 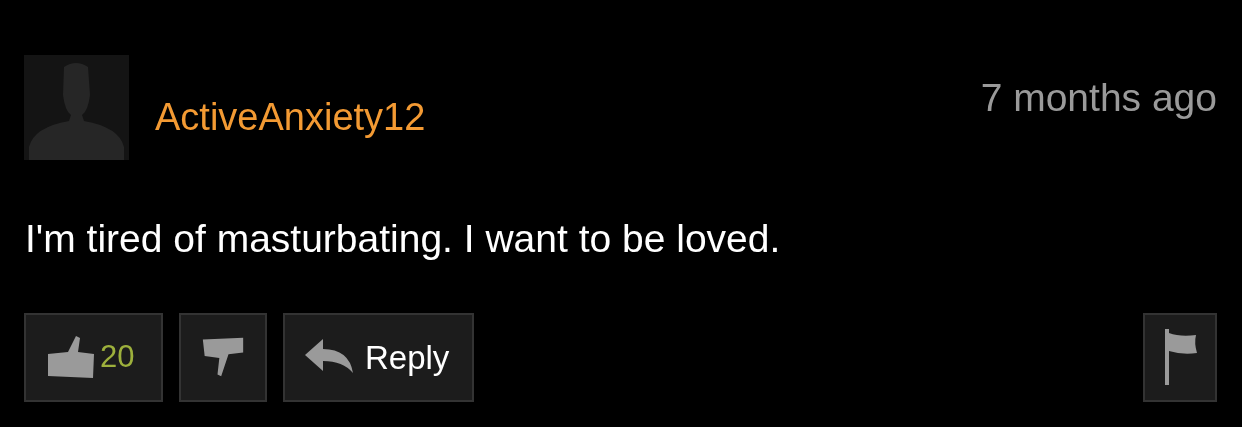 What do you see at coordinates (71, 357) in the screenshot?
I see `thumbs-up-icon` at bounding box center [71, 357].